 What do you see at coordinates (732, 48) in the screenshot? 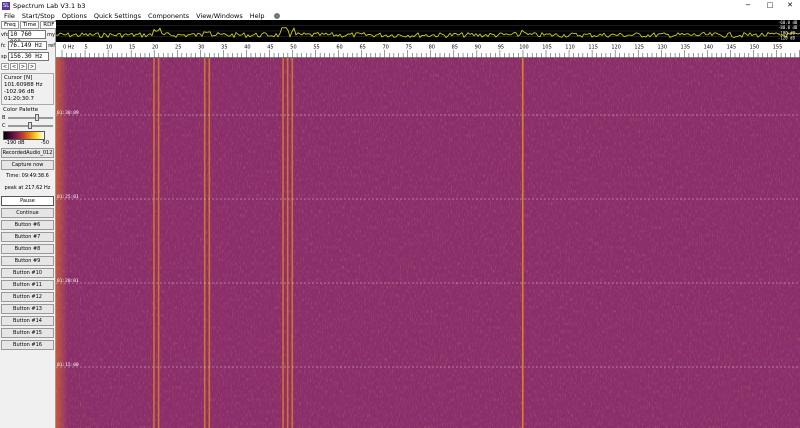
I see `frequency-tick-label: 145` at bounding box center [732, 48].